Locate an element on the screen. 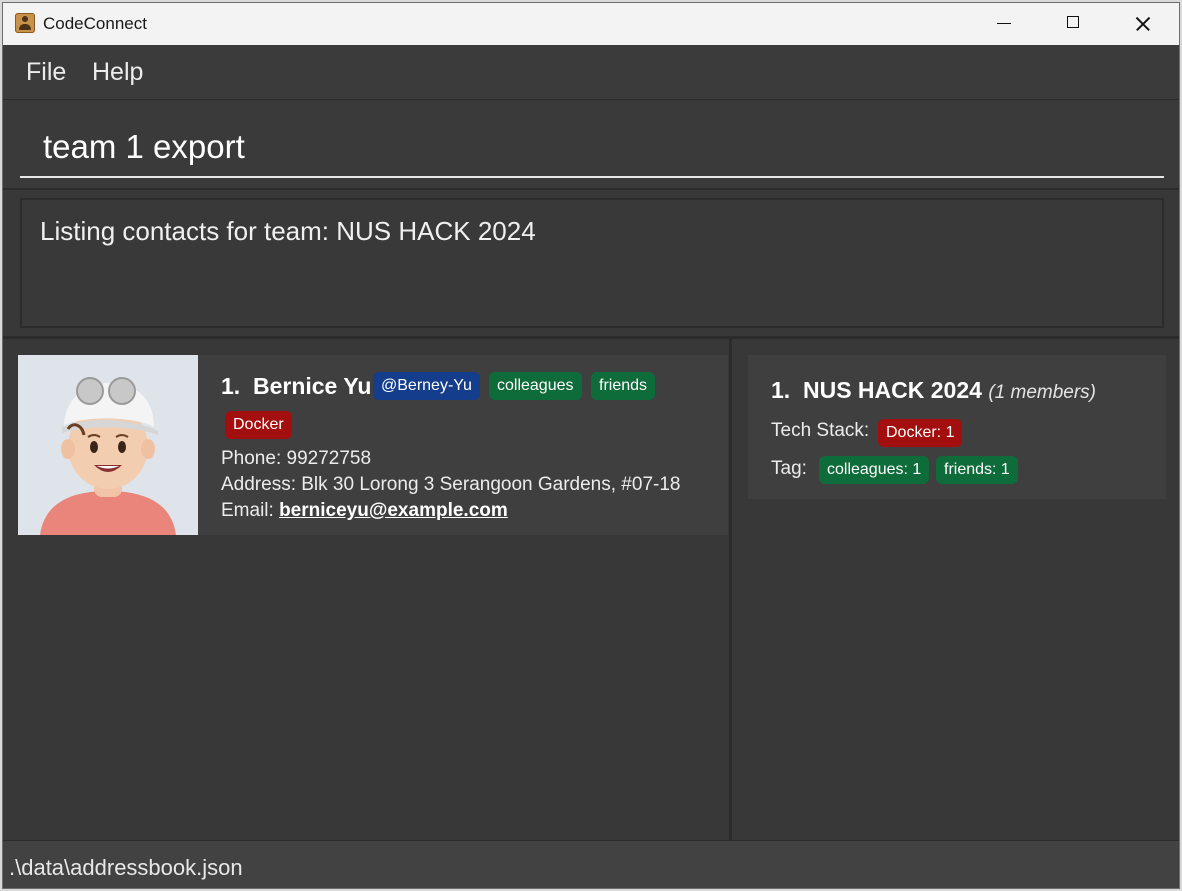  close-icon is located at coordinates (1144, 24).